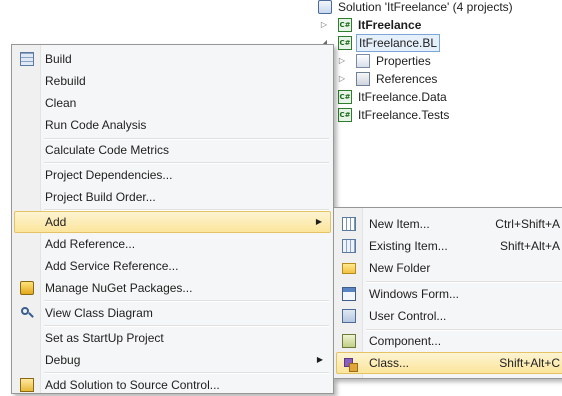 The image size is (562, 396). Describe the element at coordinates (325, 7) in the screenshot. I see `solution-icon` at that location.